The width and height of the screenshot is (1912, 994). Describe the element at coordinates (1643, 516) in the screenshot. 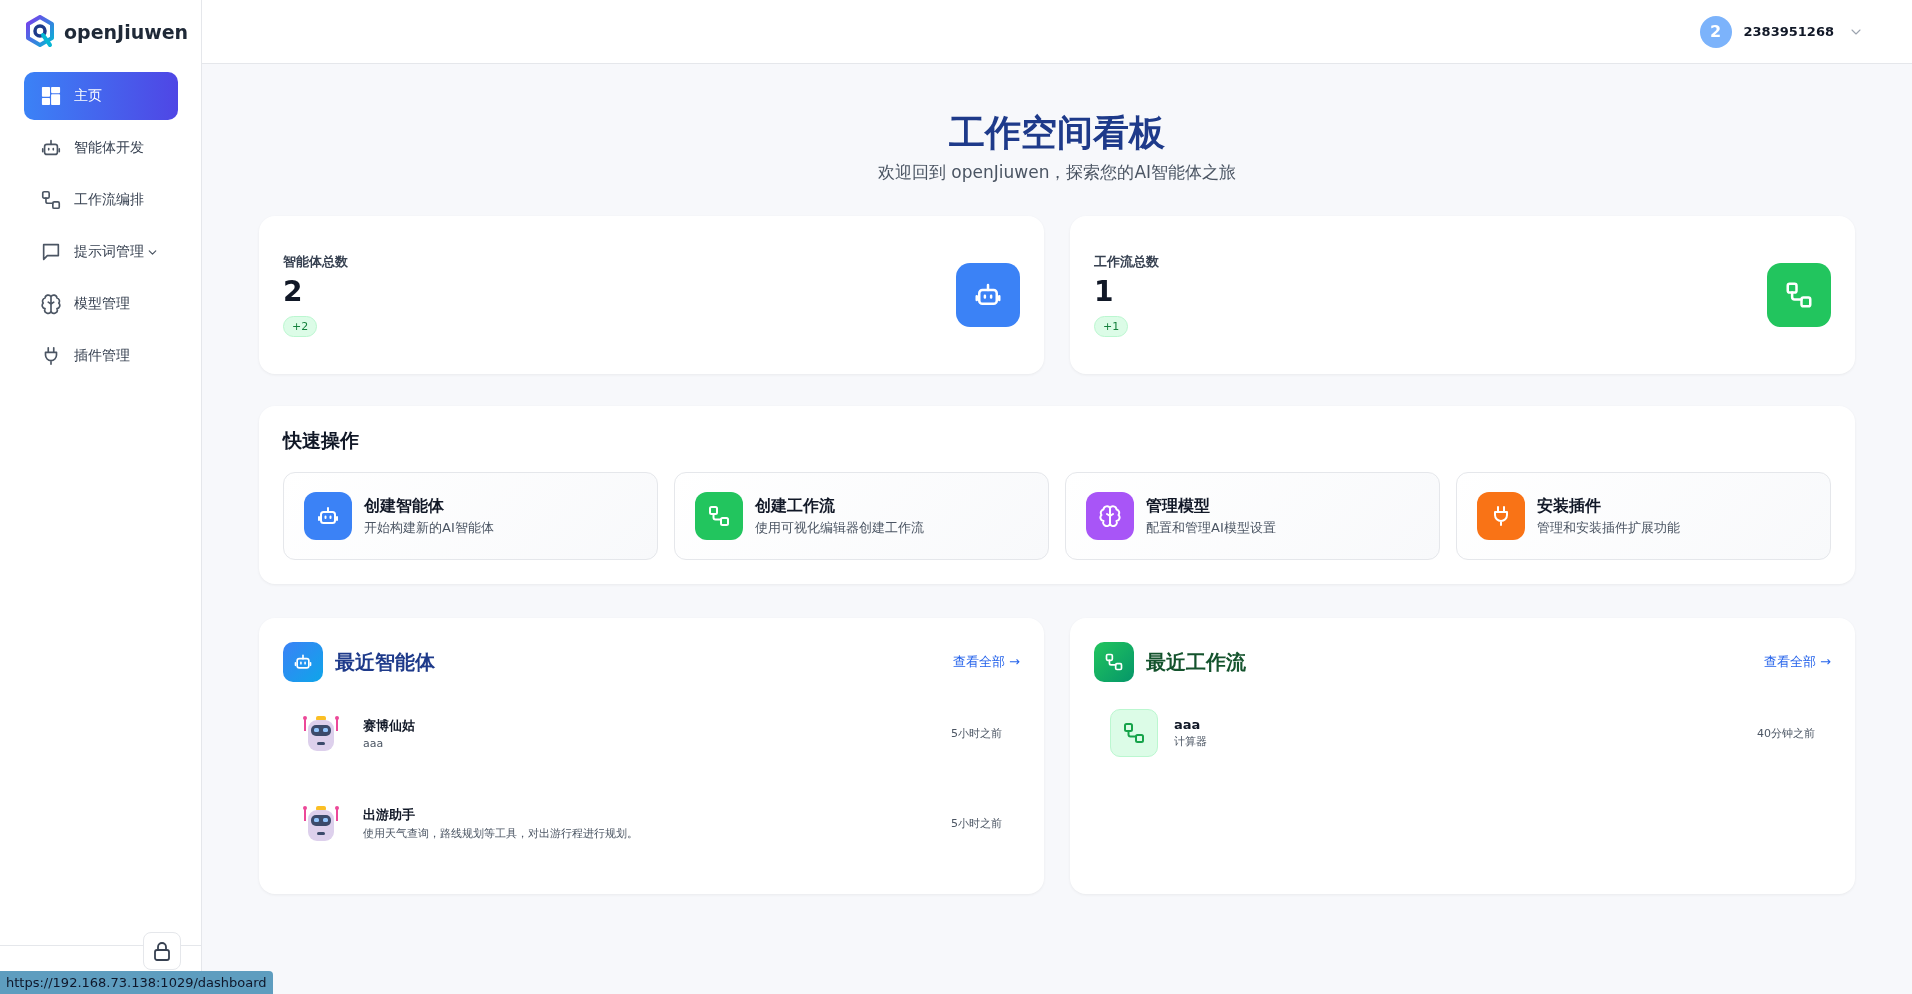

I see `quick-action-card: 安装插件 管理和安装插件扩展功能` at that location.